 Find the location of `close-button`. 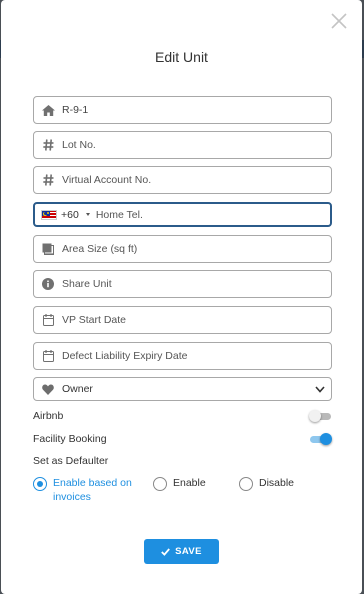

close-button is located at coordinates (339, 21).